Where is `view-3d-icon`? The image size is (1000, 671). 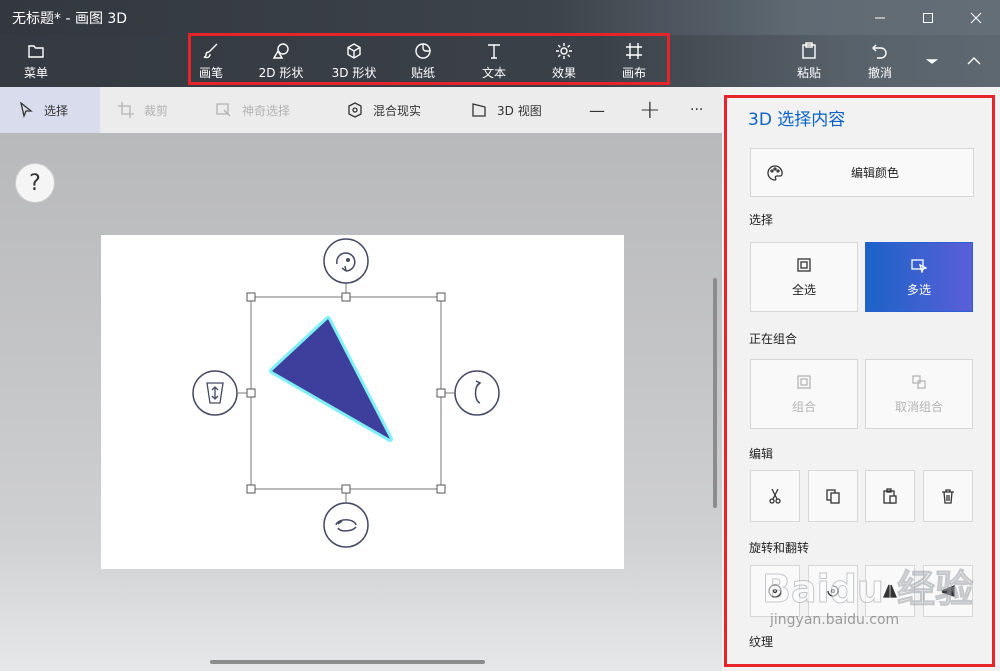
view-3d-icon is located at coordinates (479, 110).